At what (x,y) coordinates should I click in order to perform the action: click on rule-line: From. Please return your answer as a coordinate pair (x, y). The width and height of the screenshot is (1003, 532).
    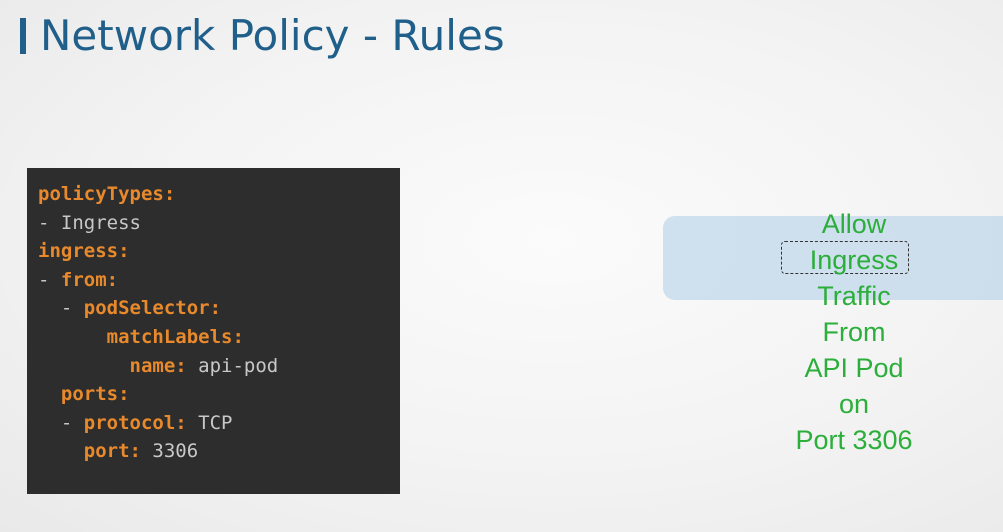
    Looking at the image, I should click on (854, 332).